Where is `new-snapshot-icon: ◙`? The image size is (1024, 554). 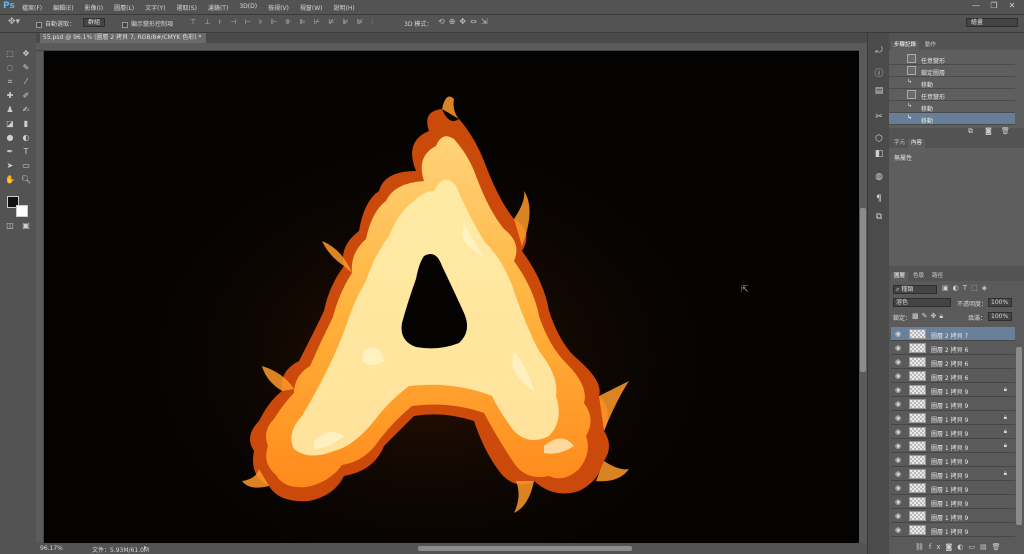
new-snapshot-icon: ◙ is located at coordinates (988, 131).